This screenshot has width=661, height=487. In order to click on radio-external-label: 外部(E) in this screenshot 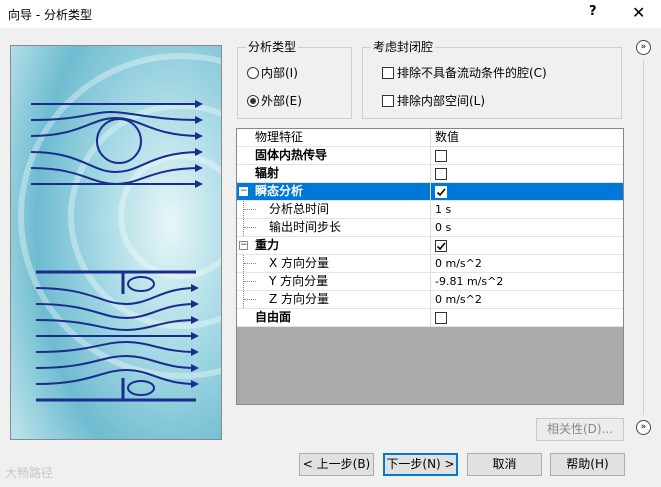, I will do `click(281, 101)`.